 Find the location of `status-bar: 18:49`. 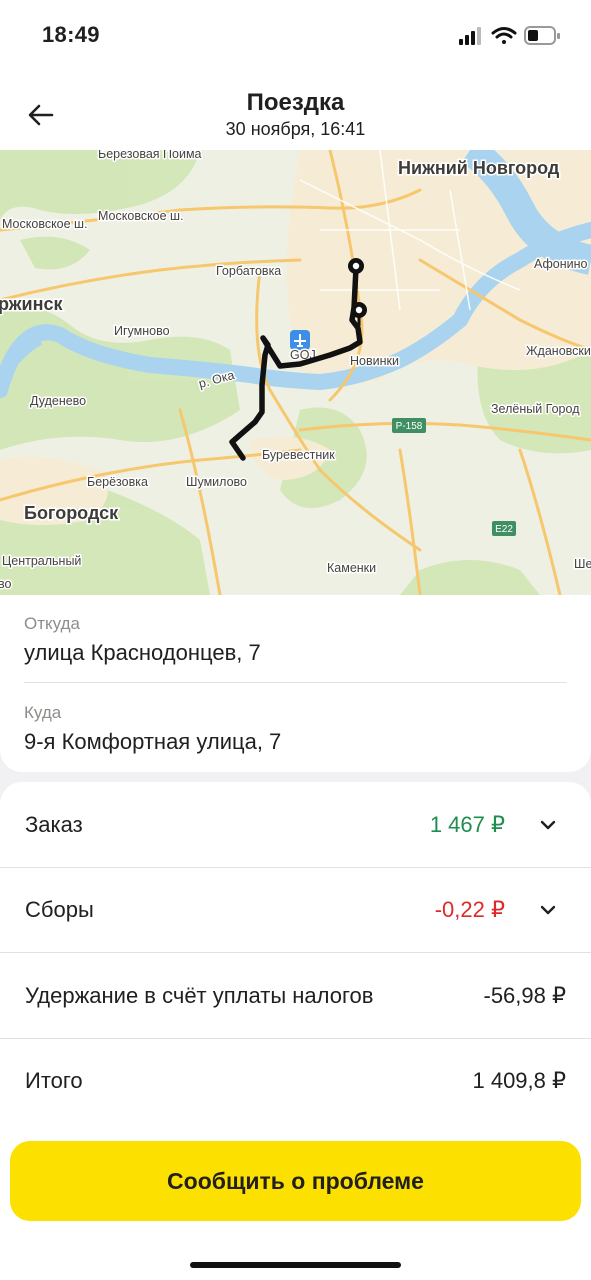

status-bar: 18:49 is located at coordinates (295, 36).